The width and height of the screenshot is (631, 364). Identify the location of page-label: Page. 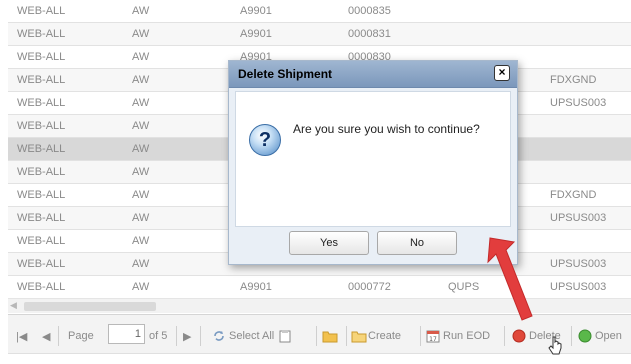
(81, 336).